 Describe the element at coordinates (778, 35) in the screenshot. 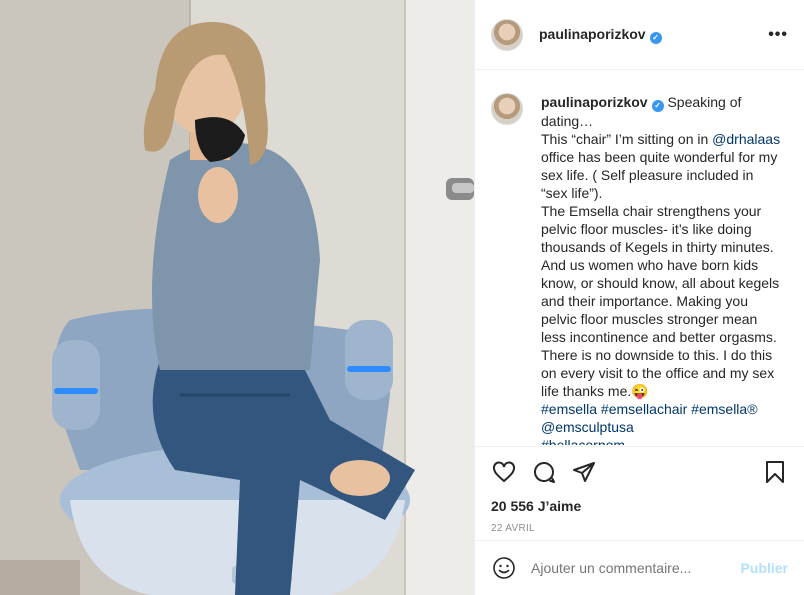

I see `more-options-icon: •••` at that location.